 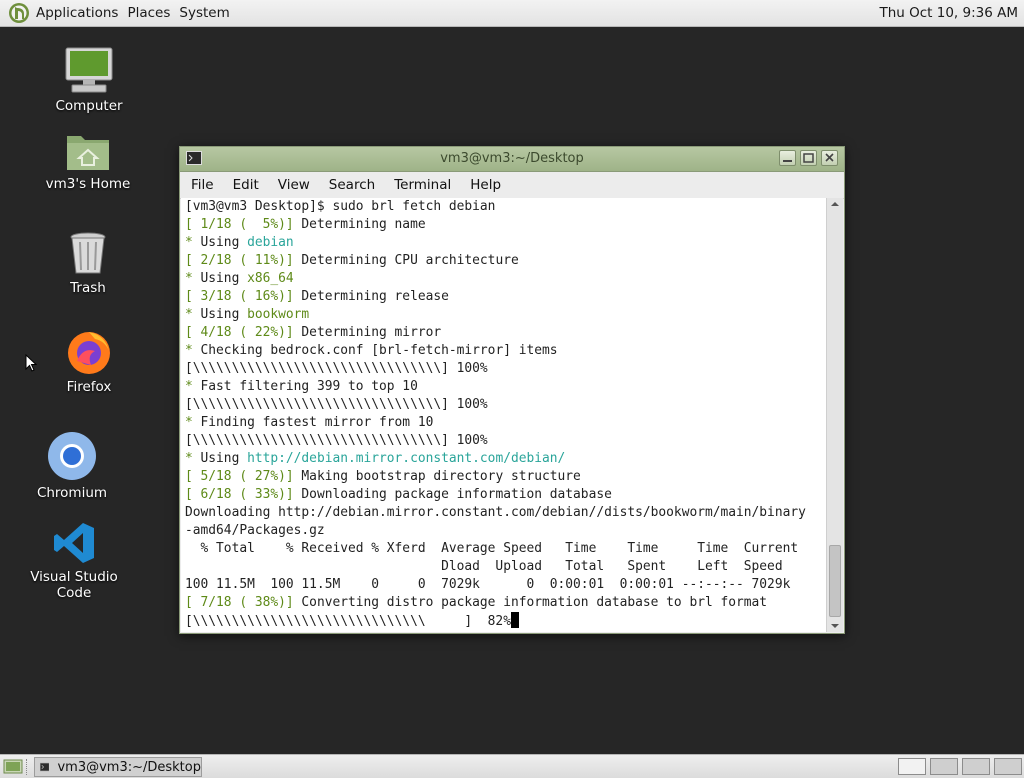 I want to click on trash-icon, so click(x=88, y=253).